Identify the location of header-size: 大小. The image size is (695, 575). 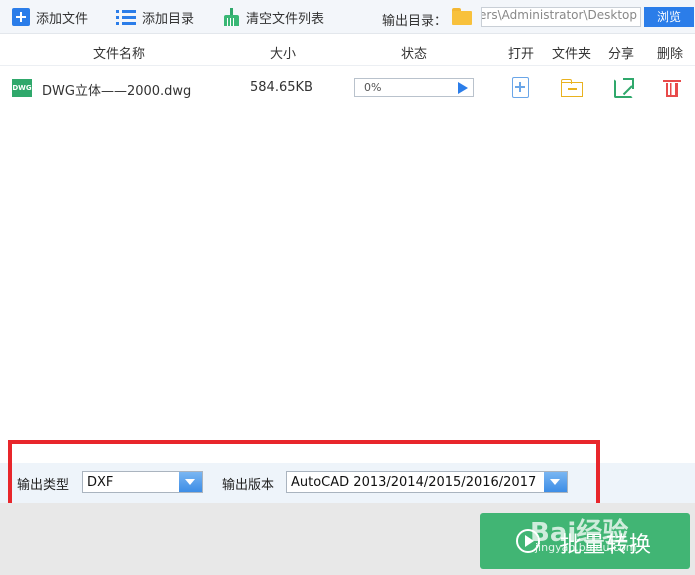
(283, 54).